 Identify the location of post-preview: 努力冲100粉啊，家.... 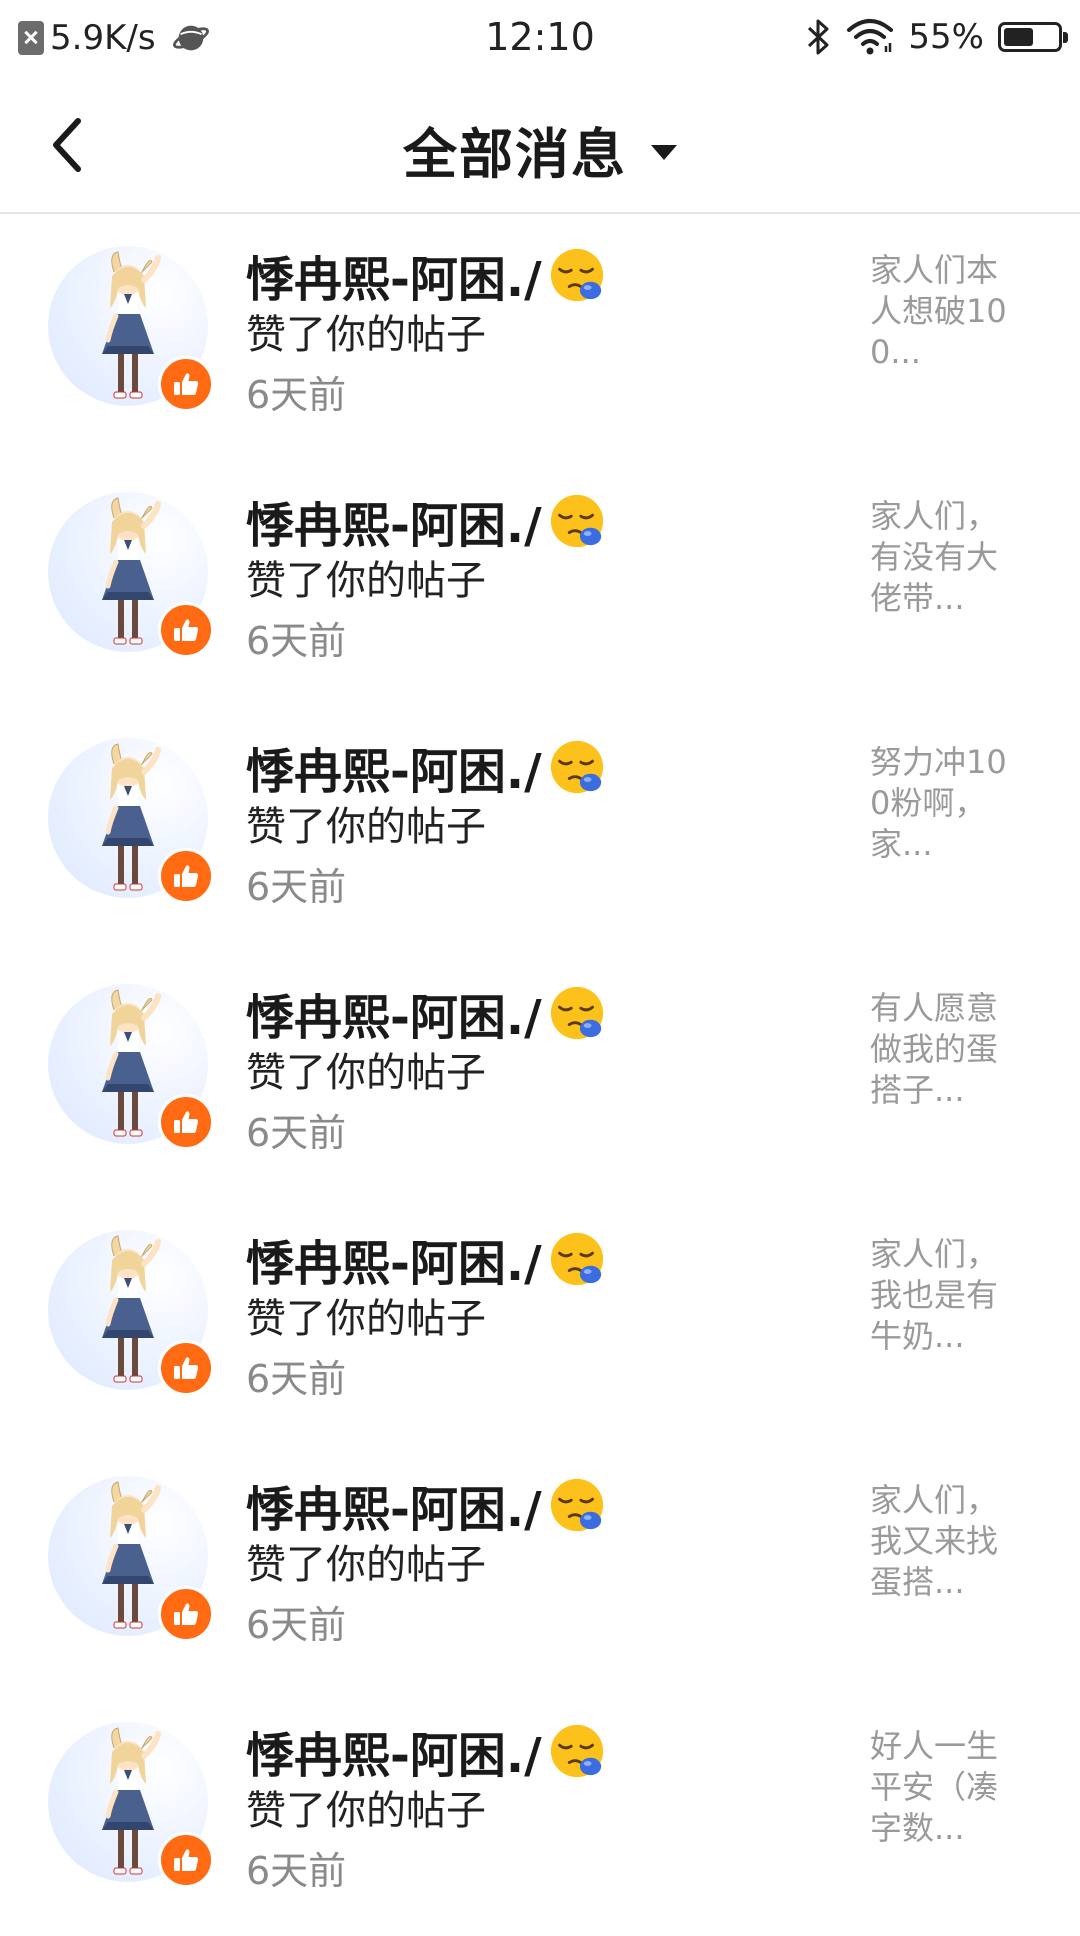
(945, 803).